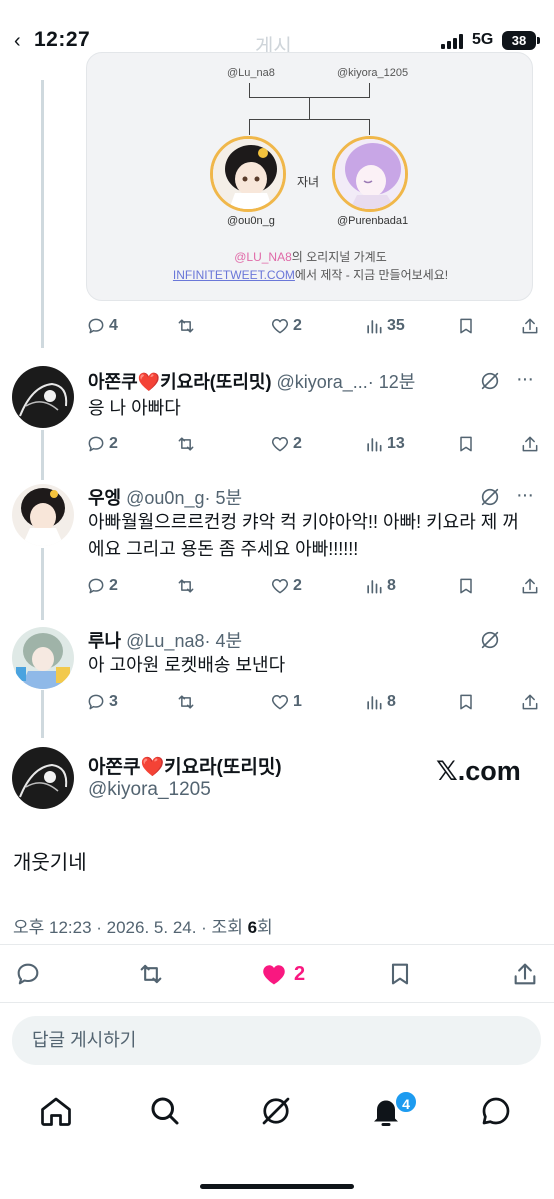 The width and height of the screenshot is (554, 1199). What do you see at coordinates (223, 498) in the screenshot?
I see `reply-time: · 5분` at bounding box center [223, 498].